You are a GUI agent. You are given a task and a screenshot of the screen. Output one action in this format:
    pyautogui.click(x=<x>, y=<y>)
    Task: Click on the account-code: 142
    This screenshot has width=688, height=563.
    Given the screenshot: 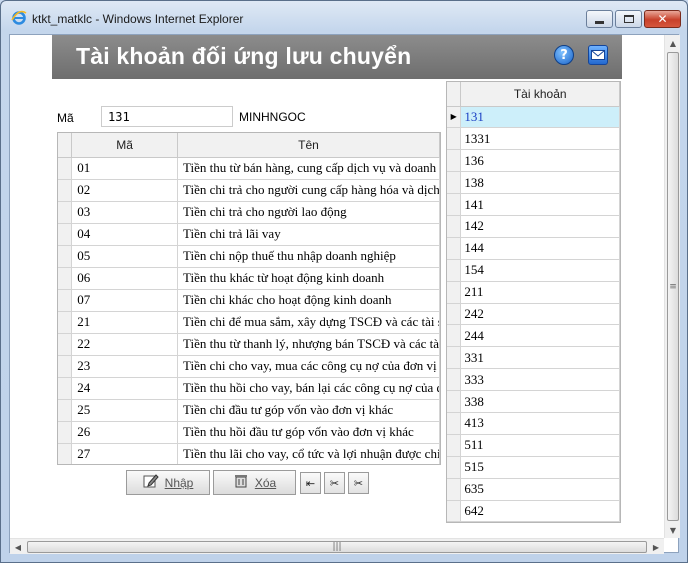 What is the action you would take?
    pyautogui.click(x=540, y=226)
    